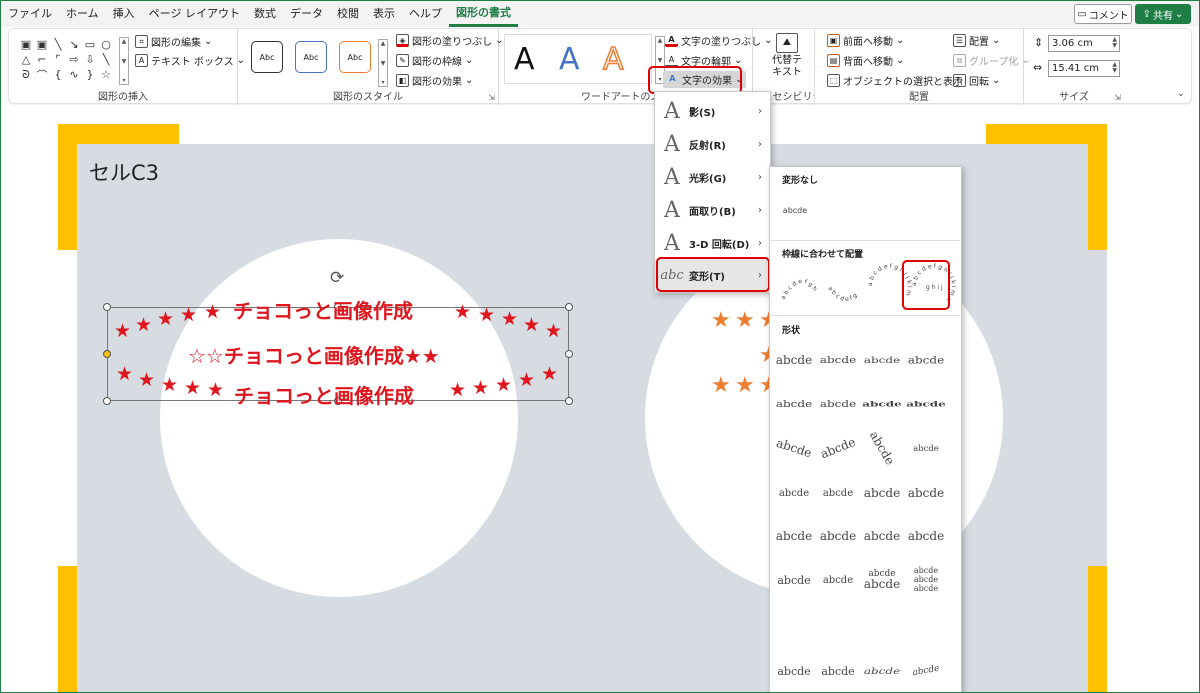  What do you see at coordinates (926, 493) in the screenshot?
I see `warp-triangle-down: abcde` at bounding box center [926, 493].